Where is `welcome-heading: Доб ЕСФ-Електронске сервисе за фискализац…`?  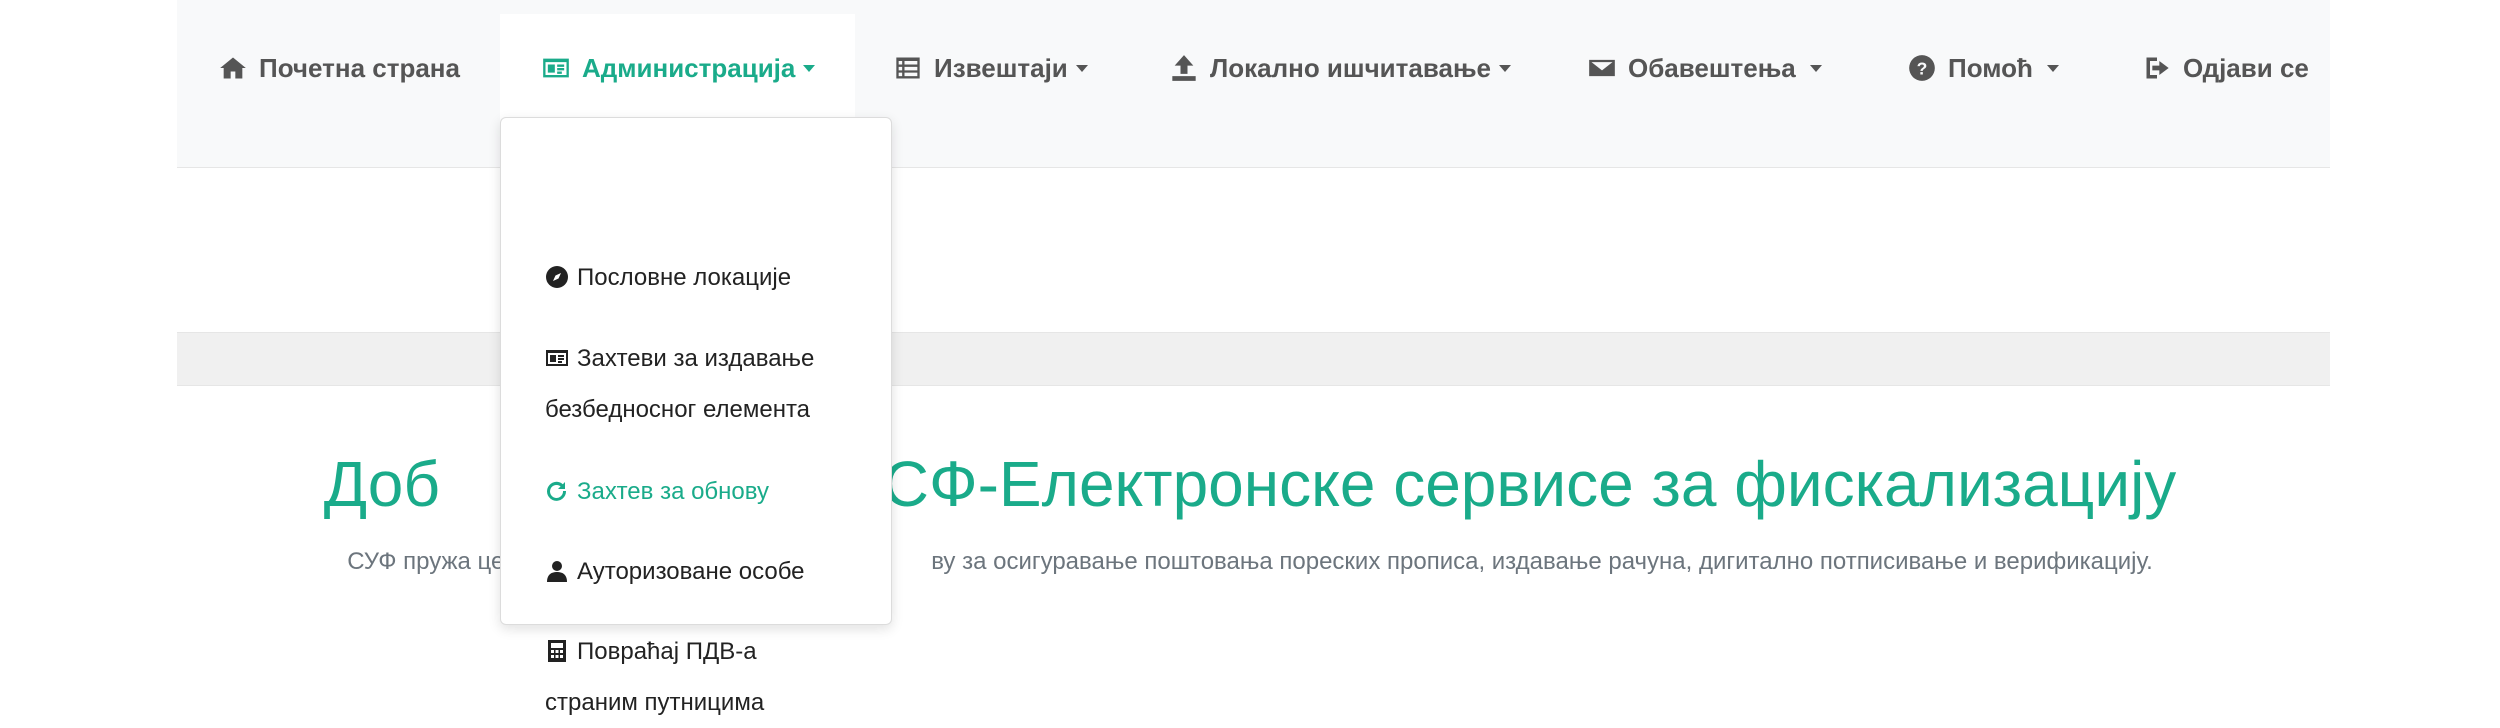 welcome-heading: Доб ЕСФ-Електронске сервисе за фискализац… is located at coordinates (1250, 484).